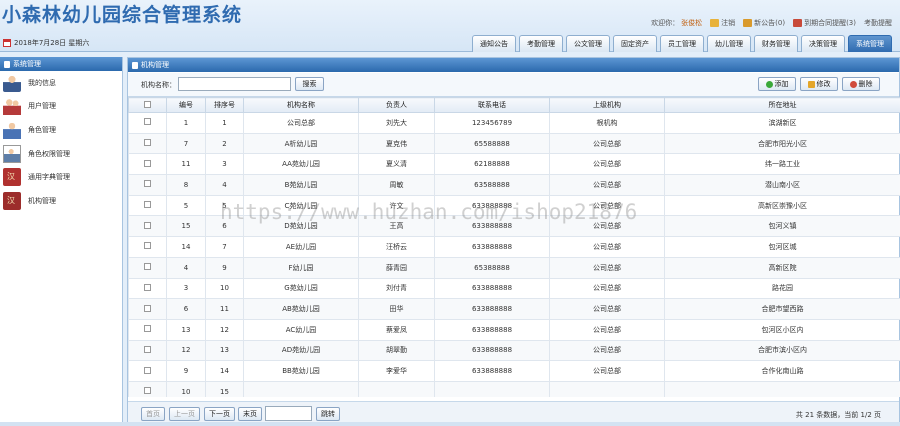 The image size is (900, 426). Describe the element at coordinates (61, 201) in the screenshot. I see `sidebar-item-5: 机构管理` at that location.